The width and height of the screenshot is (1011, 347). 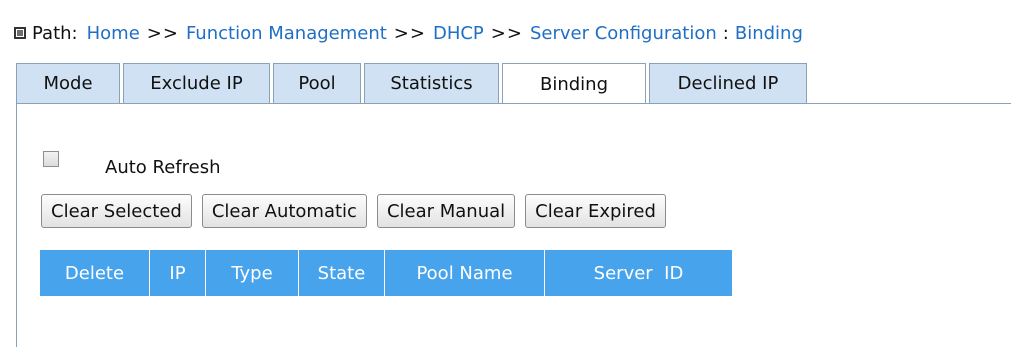 I want to click on binding-table-header: Delete IP Type State Pool Name Server ID, so click(x=386, y=273).